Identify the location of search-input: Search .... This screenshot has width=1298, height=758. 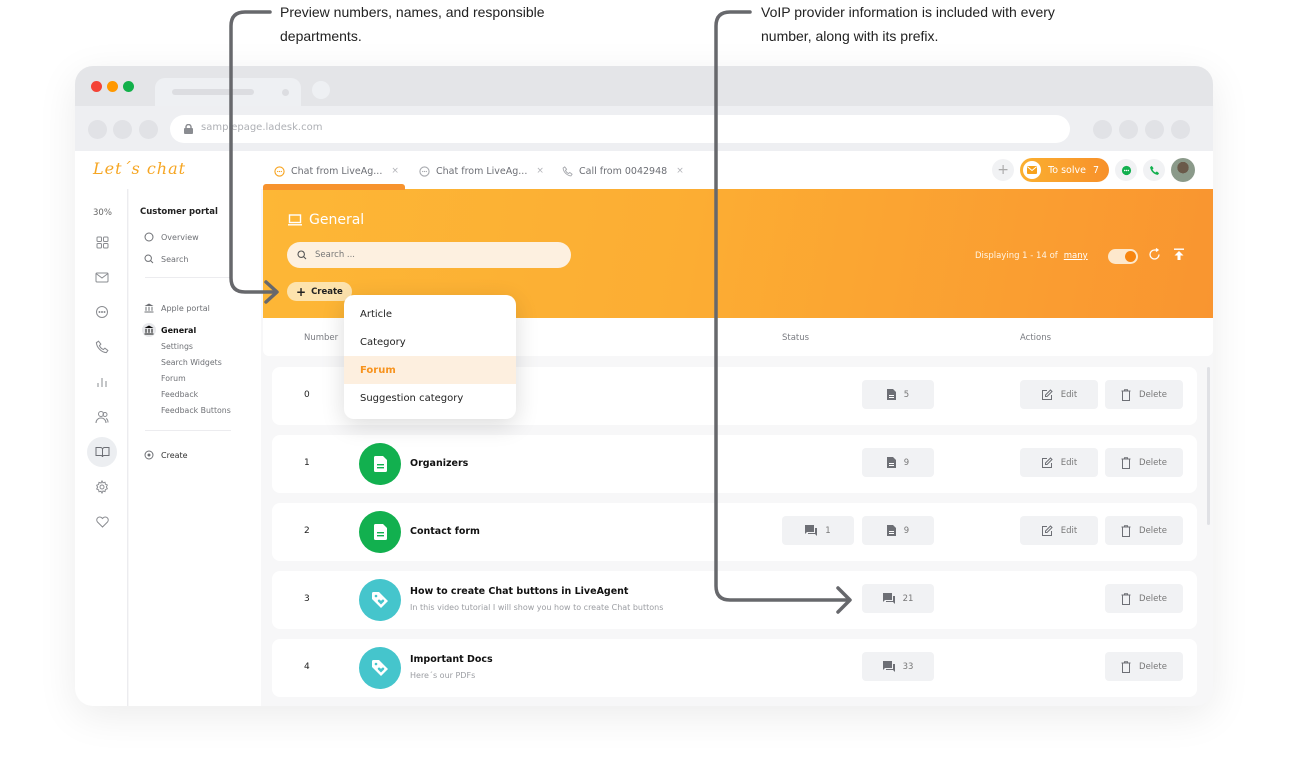
(429, 255).